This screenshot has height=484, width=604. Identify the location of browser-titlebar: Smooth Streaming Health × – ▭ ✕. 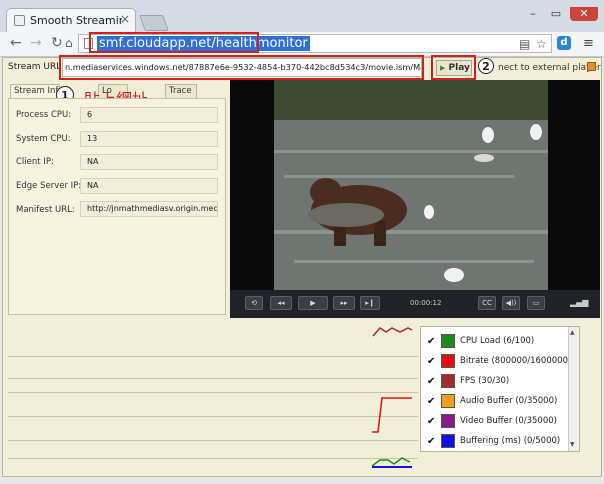
(302, 17).